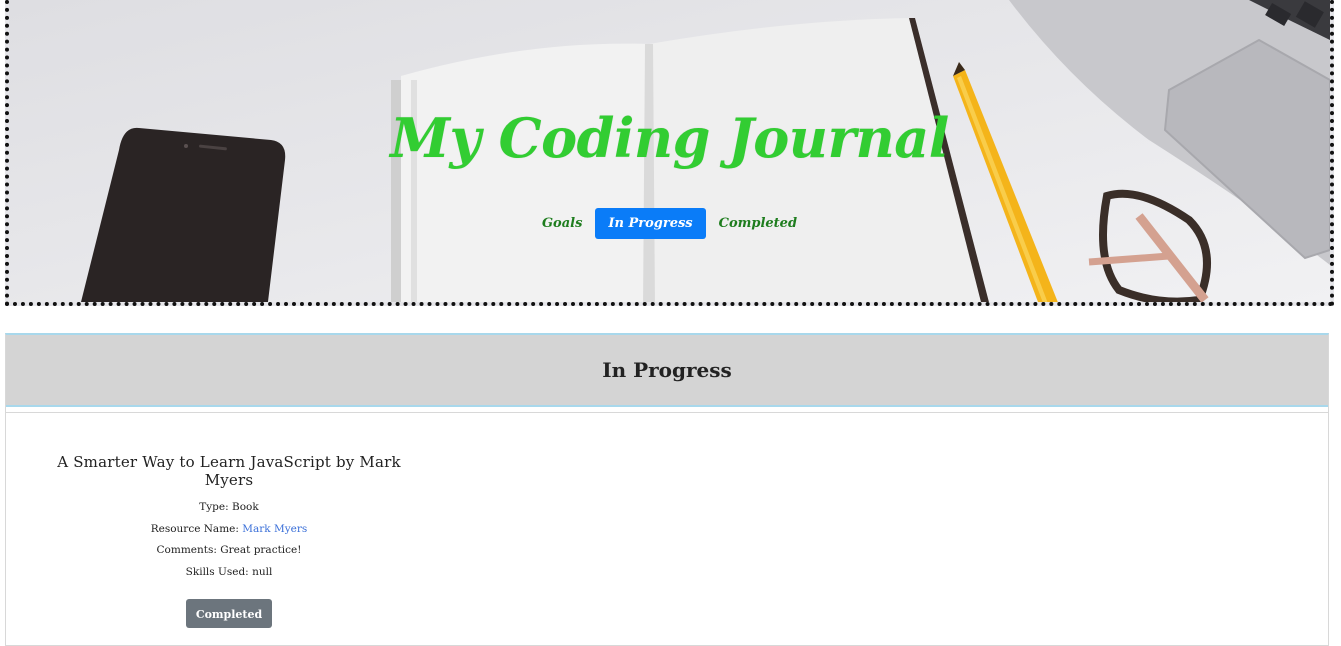 Image resolution: width=1341 pixels, height=646 pixels. What do you see at coordinates (650, 223) in the screenshot?
I see `nav-link-in-progress: In Progress` at bounding box center [650, 223].